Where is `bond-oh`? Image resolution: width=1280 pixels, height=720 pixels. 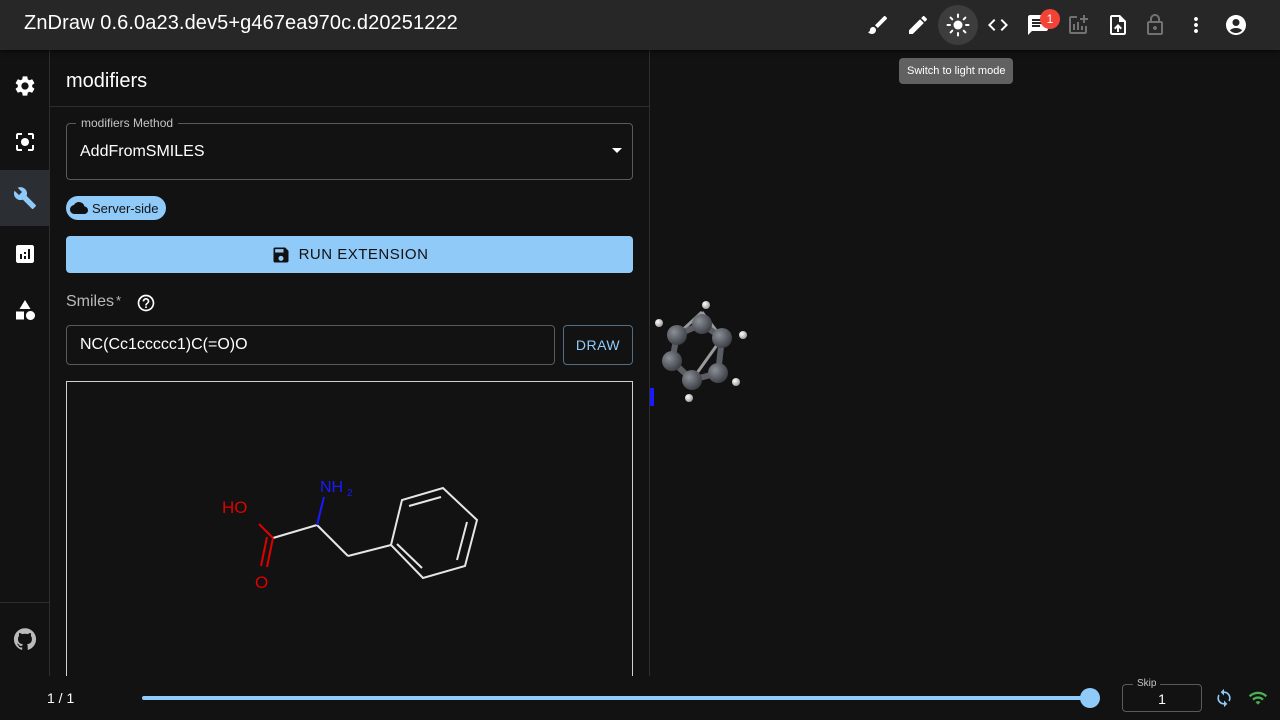
bond-oh is located at coordinates (266, 531).